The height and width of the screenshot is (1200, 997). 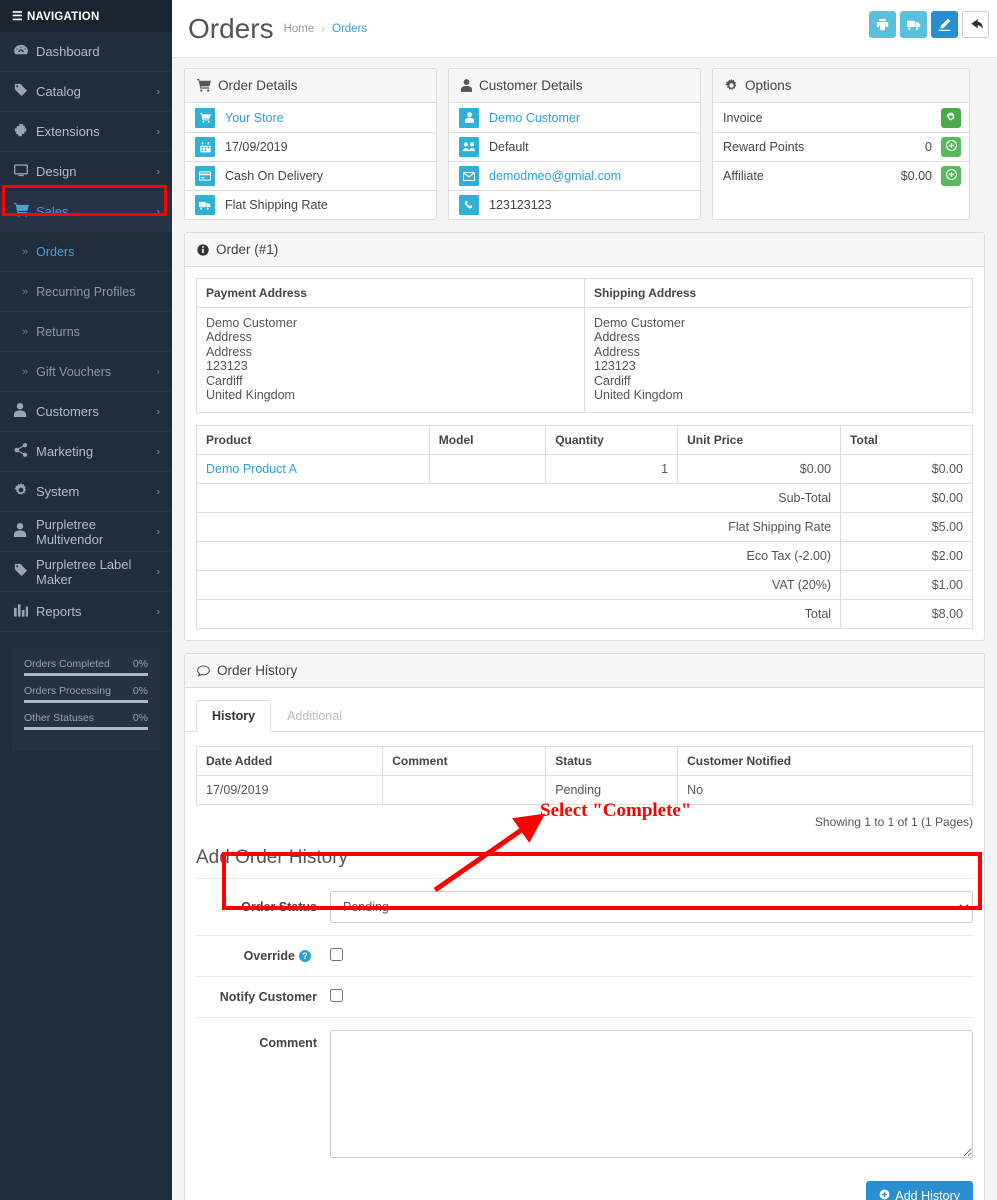 What do you see at coordinates (951, 176) in the screenshot?
I see `add-affiliate-commission-button` at bounding box center [951, 176].